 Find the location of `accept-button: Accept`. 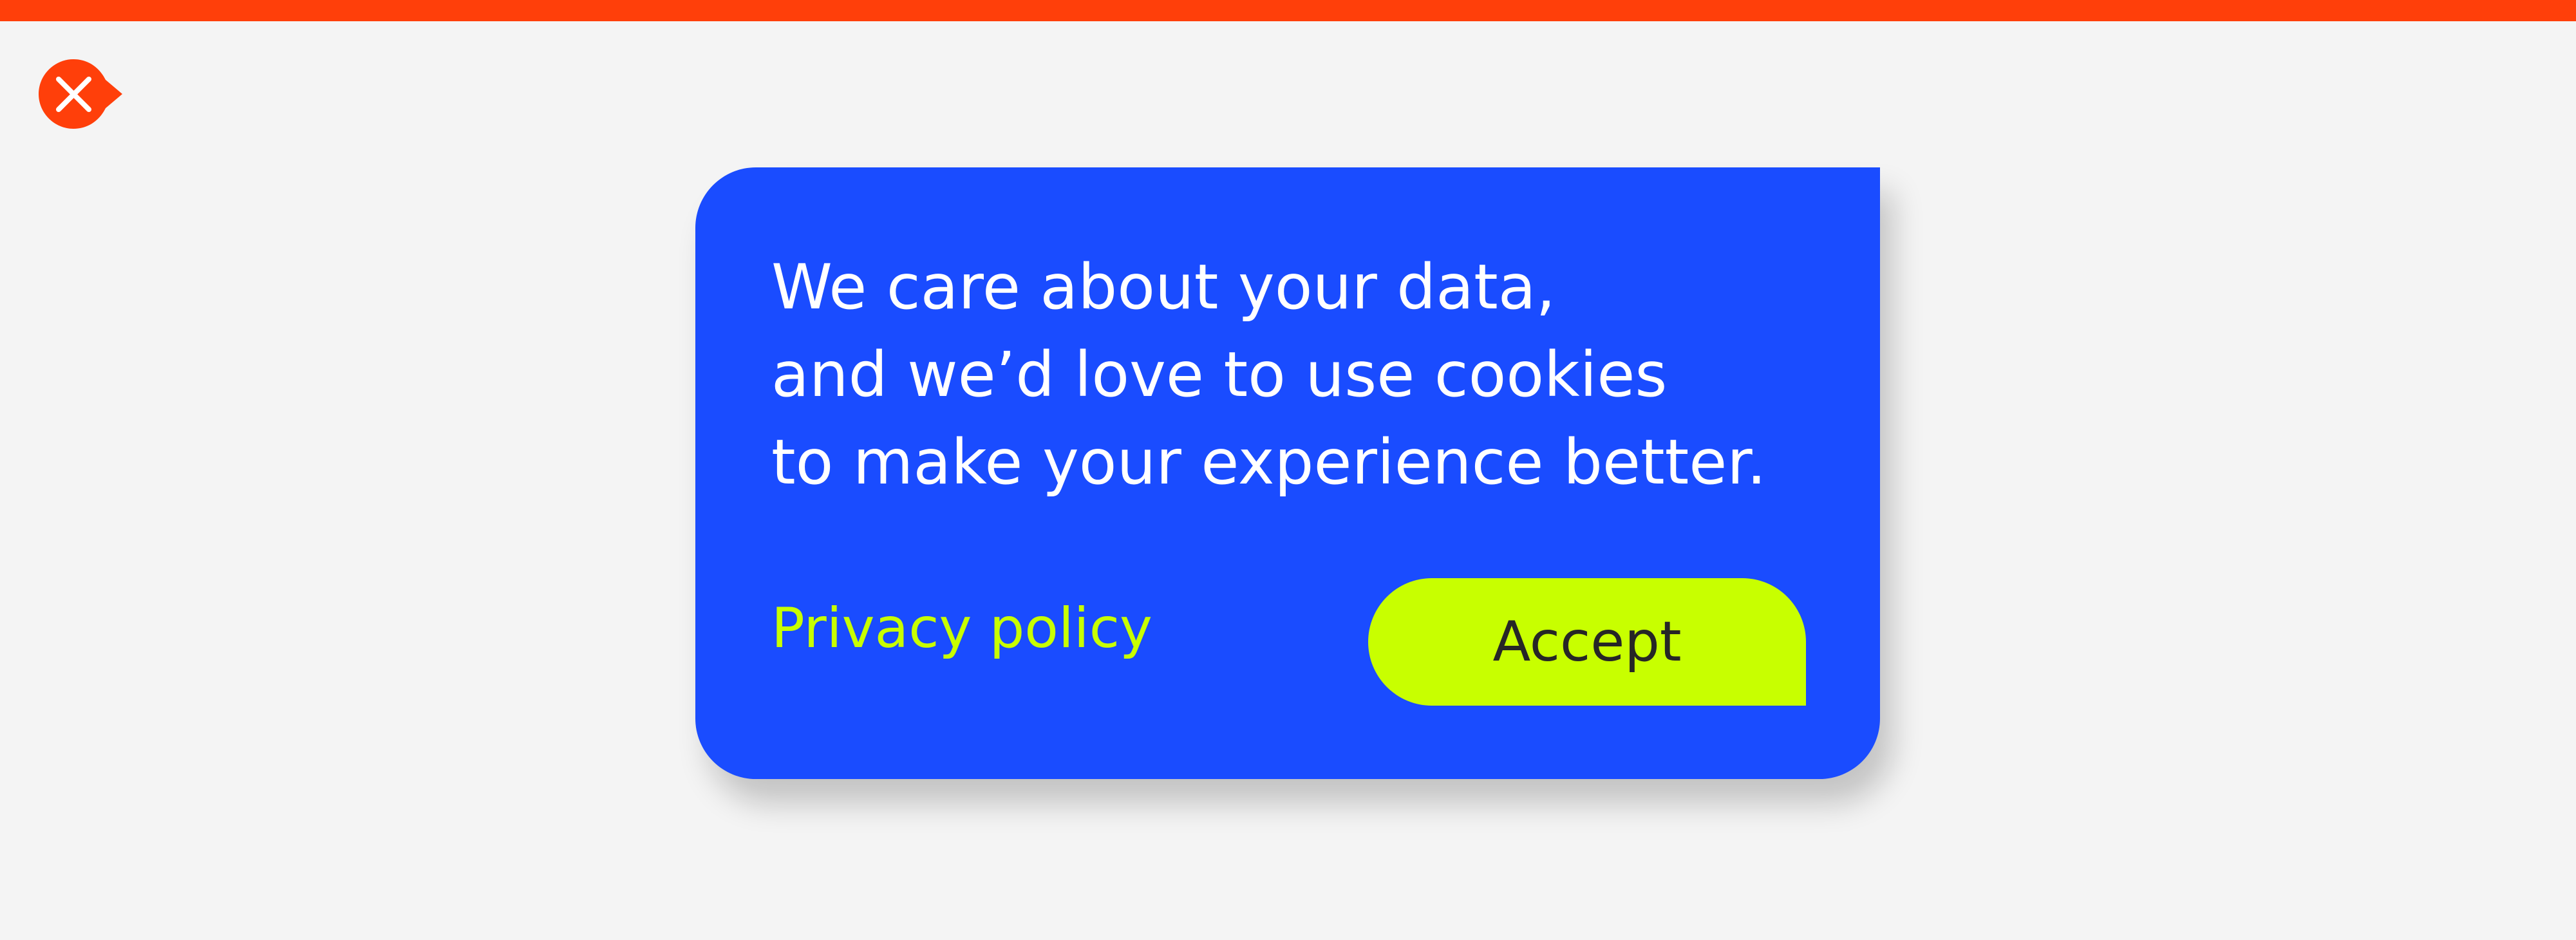

accept-button: Accept is located at coordinates (1587, 642).